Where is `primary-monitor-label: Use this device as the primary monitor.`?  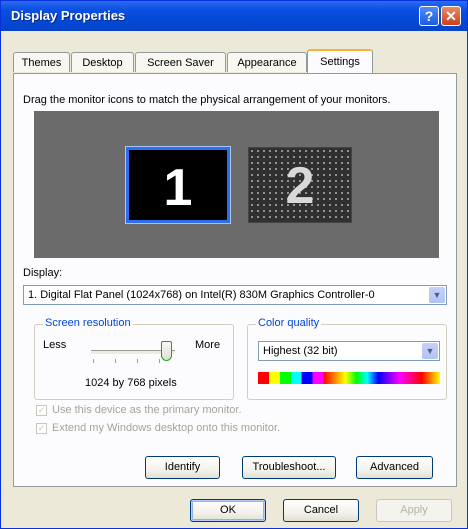 primary-monitor-label: Use this device as the primary monitor. is located at coordinates (147, 410).